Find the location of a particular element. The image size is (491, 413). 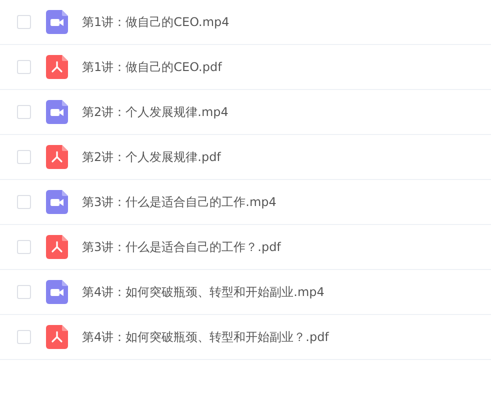

file-name: 第2讲：个人发展规律.pdf is located at coordinates (151, 157).